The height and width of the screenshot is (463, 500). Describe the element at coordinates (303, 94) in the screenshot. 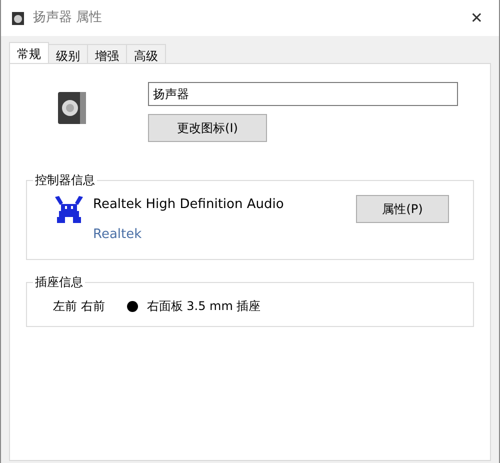

I see `name-field: 扬声器` at that location.